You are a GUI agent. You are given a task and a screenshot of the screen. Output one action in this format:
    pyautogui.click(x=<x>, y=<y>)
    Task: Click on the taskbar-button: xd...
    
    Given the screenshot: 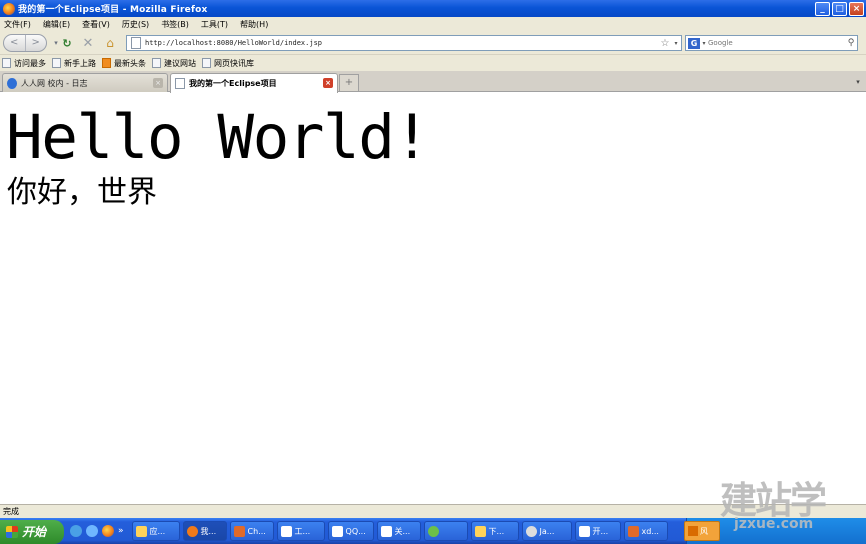 What is the action you would take?
    pyautogui.click(x=645, y=531)
    